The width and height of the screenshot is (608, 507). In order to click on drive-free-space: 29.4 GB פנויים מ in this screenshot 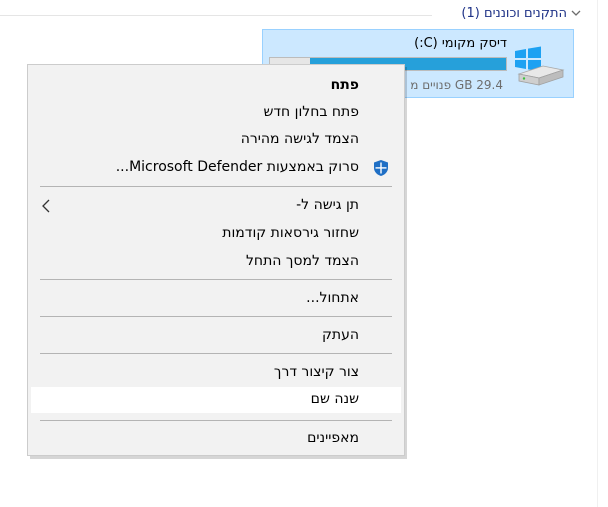, I will do `click(456, 85)`.